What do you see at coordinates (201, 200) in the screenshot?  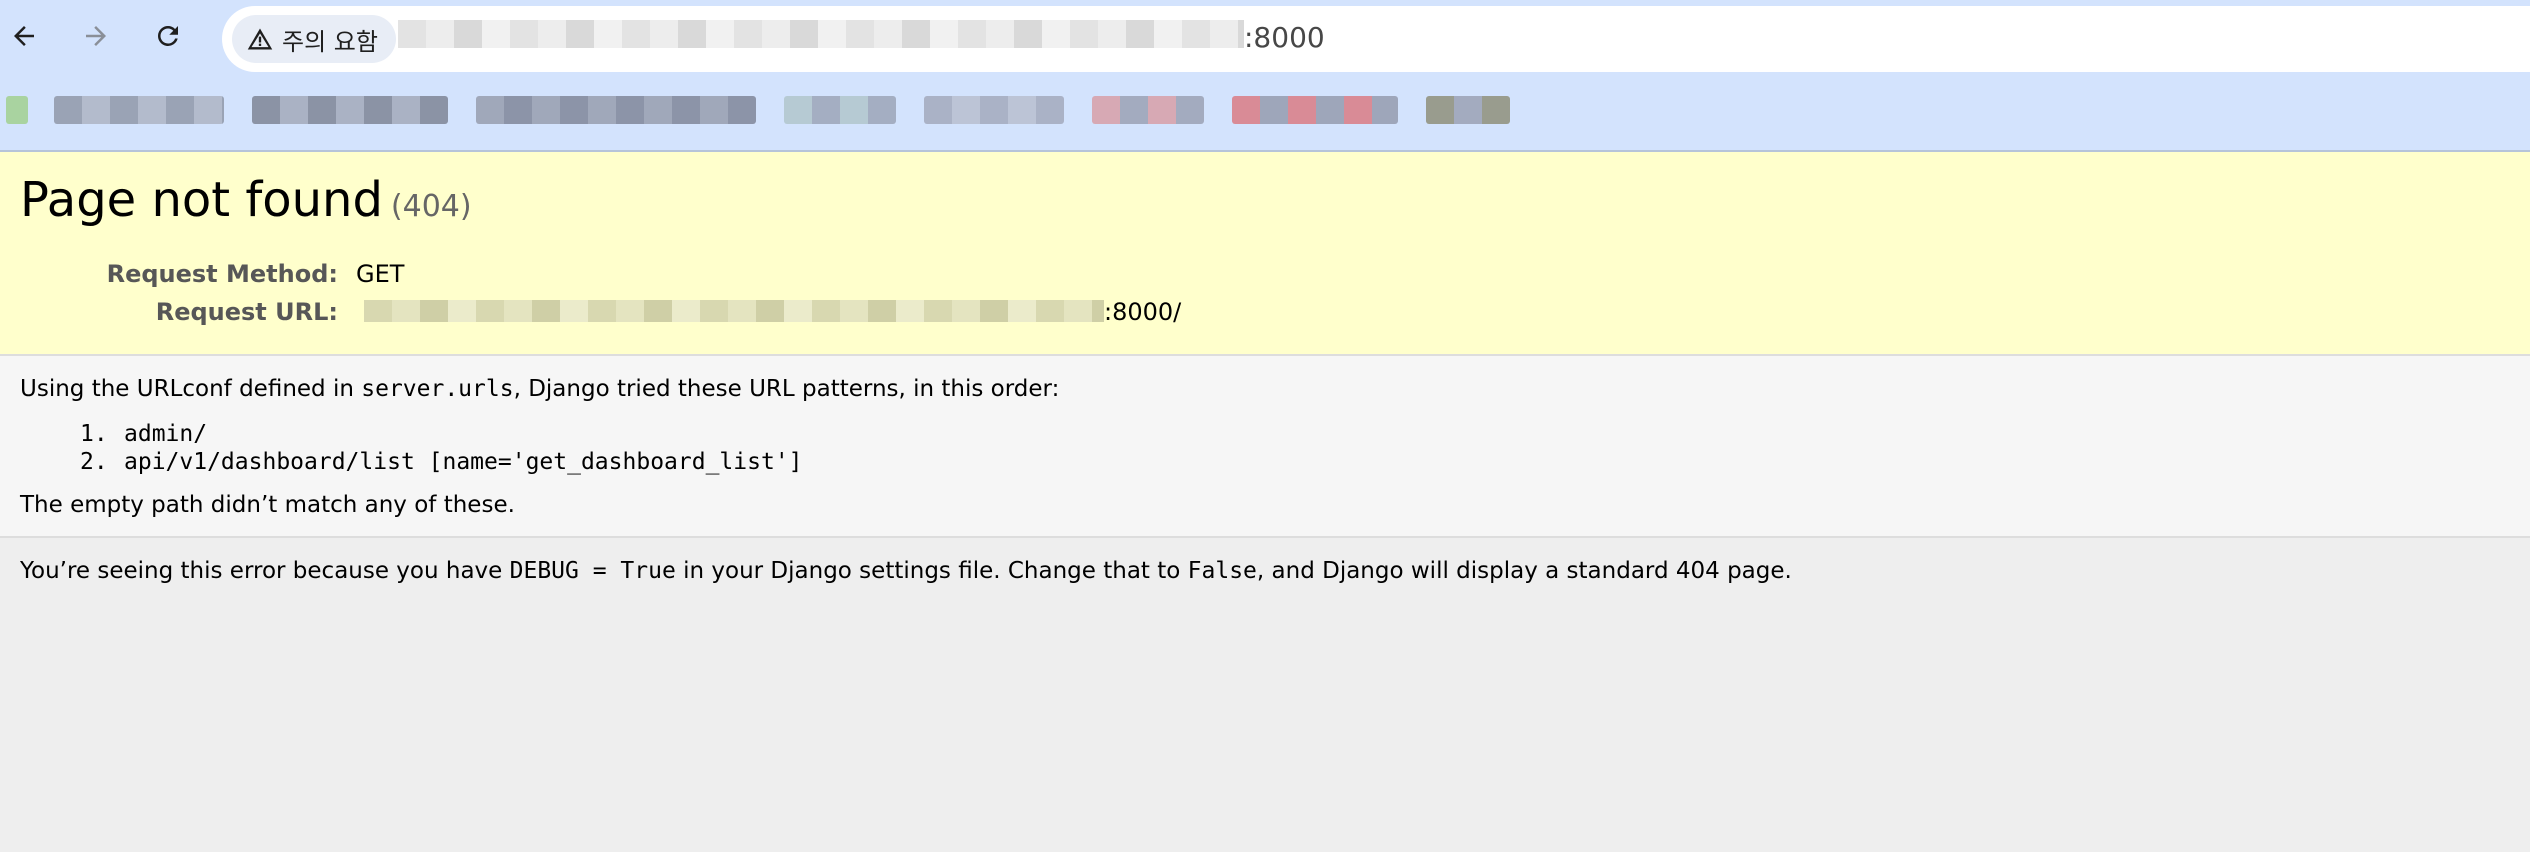 I see `page-title-text: Page not found` at bounding box center [201, 200].